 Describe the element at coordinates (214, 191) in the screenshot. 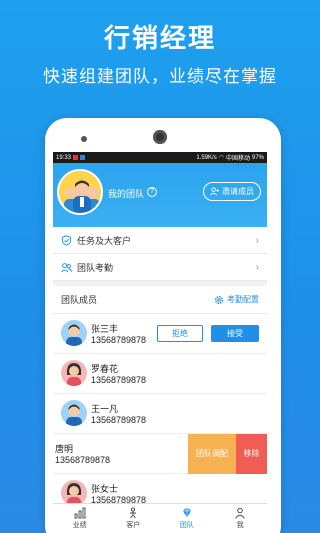

I see `add-person-icon` at that location.